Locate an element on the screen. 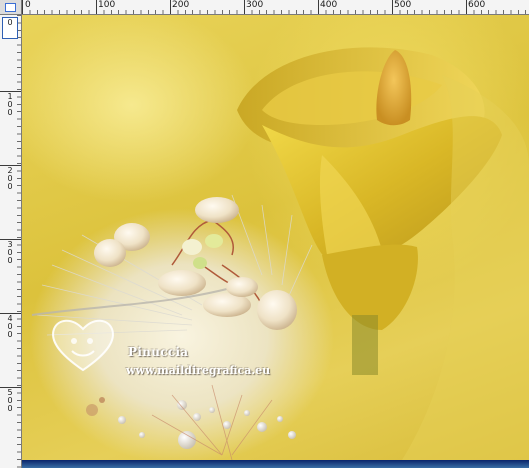 This screenshot has width=529, height=468. ruler-label-500: 500 is located at coordinates (403, 5).